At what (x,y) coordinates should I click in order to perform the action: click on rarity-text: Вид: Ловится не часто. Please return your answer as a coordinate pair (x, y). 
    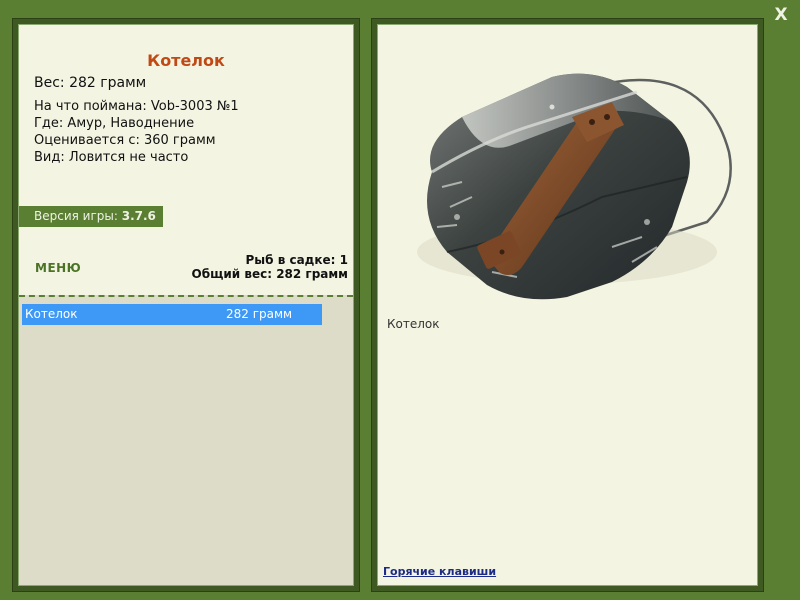
    Looking at the image, I should click on (111, 157).